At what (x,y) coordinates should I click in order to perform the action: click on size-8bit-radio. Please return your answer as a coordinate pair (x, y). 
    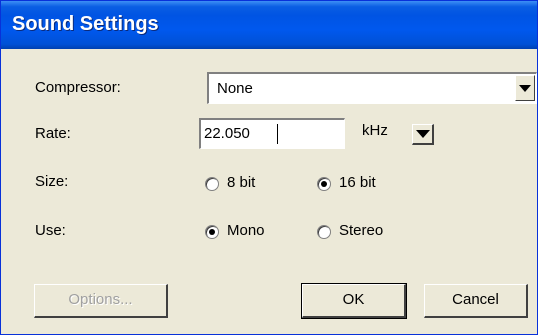
    Looking at the image, I should click on (212, 184).